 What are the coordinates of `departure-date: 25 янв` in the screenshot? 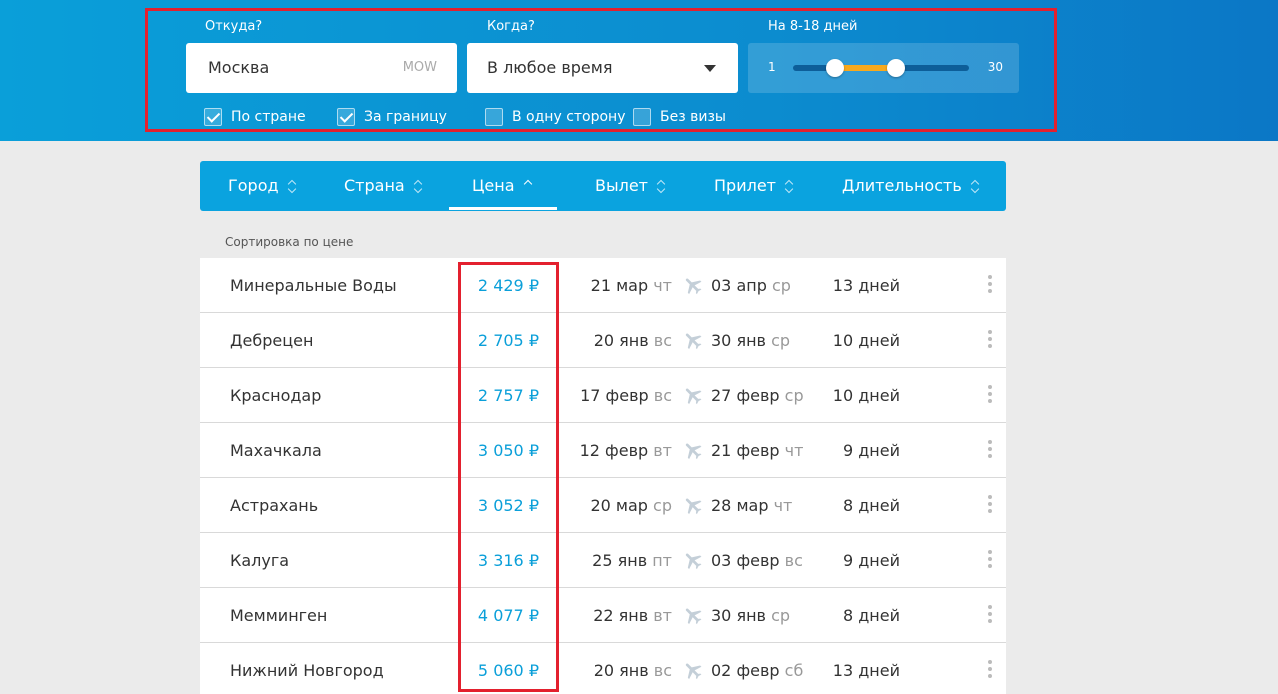 It's located at (620, 560).